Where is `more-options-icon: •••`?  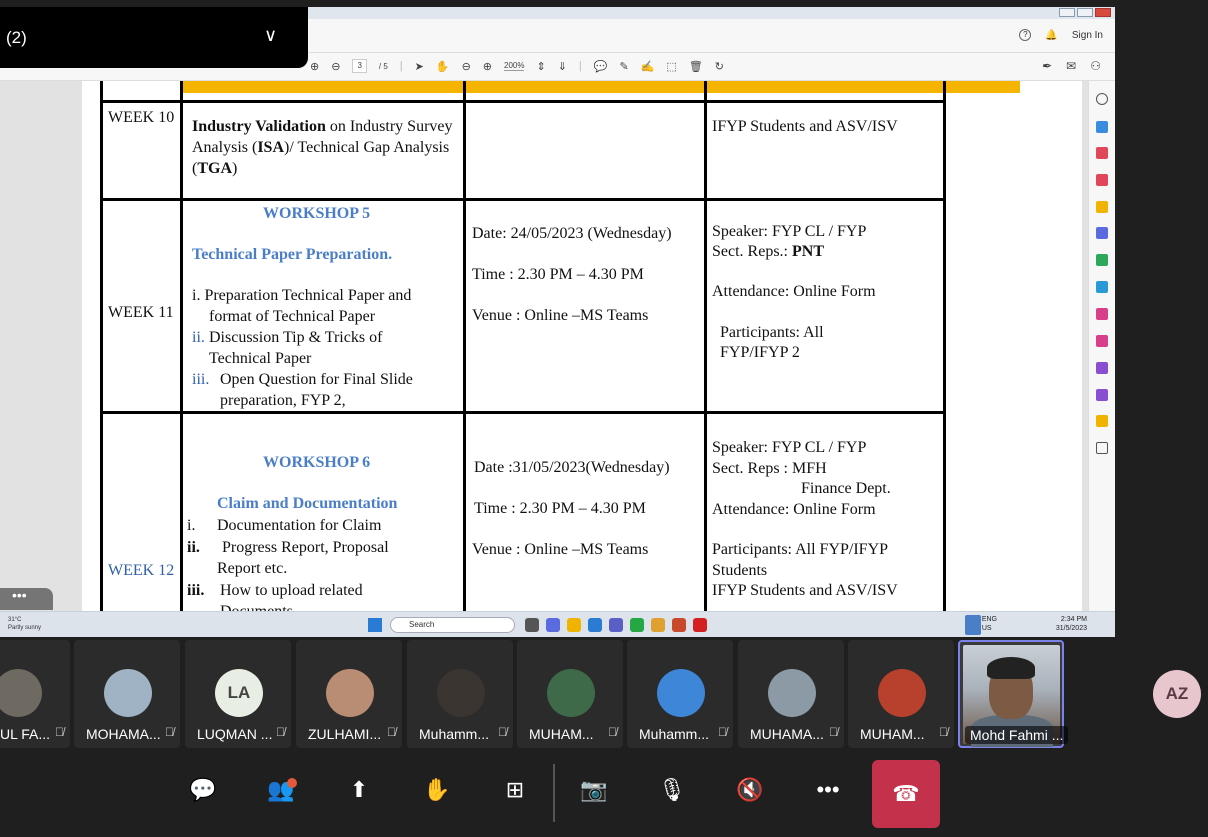 more-options-icon: ••• is located at coordinates (26, 599).